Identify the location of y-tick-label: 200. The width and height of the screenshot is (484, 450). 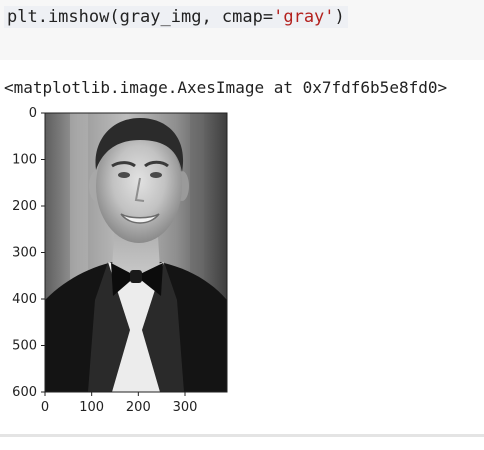
(24, 206).